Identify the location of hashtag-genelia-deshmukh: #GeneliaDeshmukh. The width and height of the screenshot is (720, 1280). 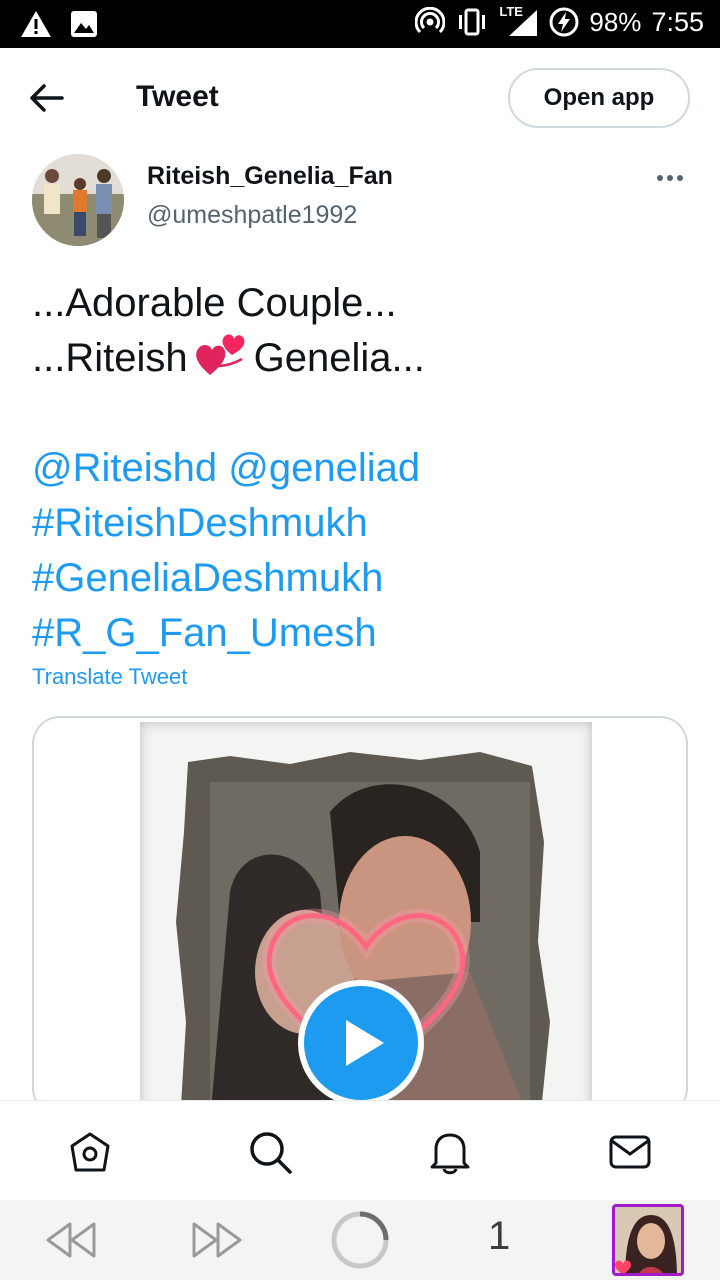
(207, 578).